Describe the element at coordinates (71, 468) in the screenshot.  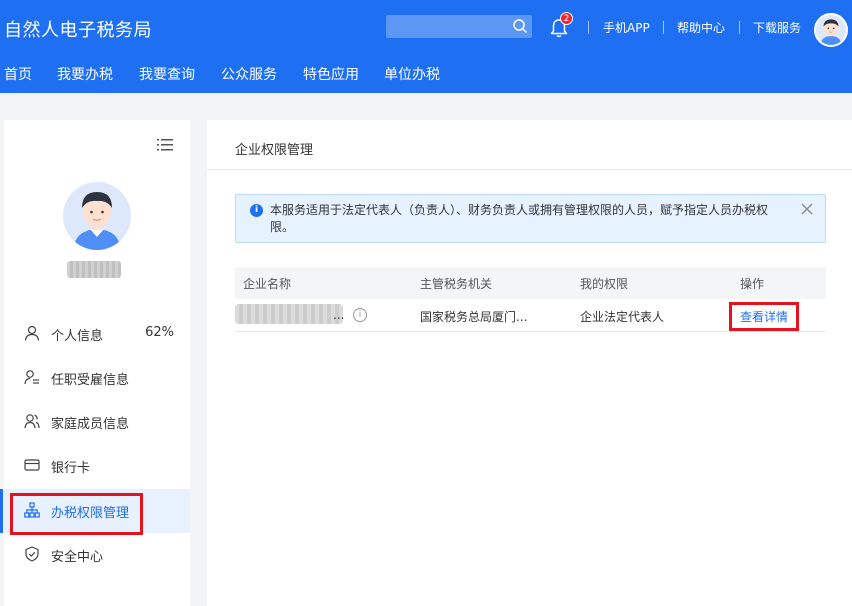
I see `sidebar-item-label: 银行卡` at that location.